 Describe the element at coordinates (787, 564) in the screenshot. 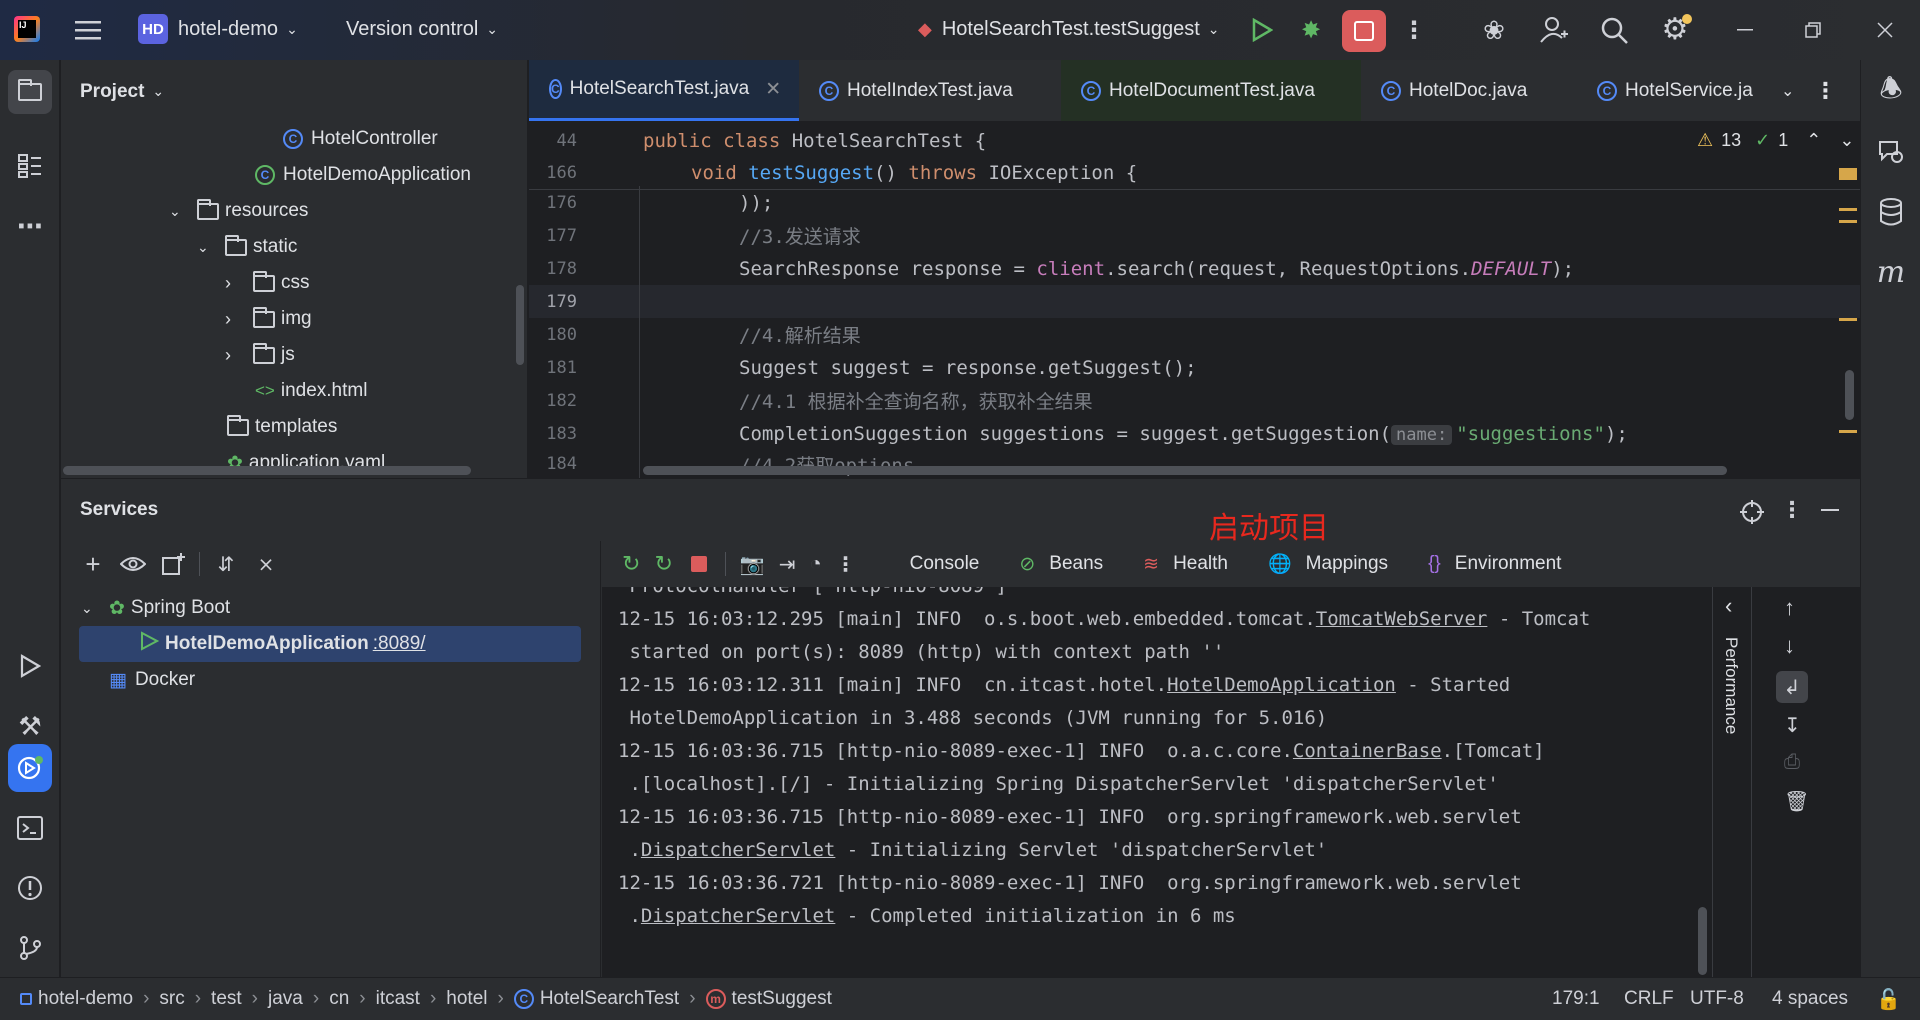

I see `exit-icon: ⇥` at that location.